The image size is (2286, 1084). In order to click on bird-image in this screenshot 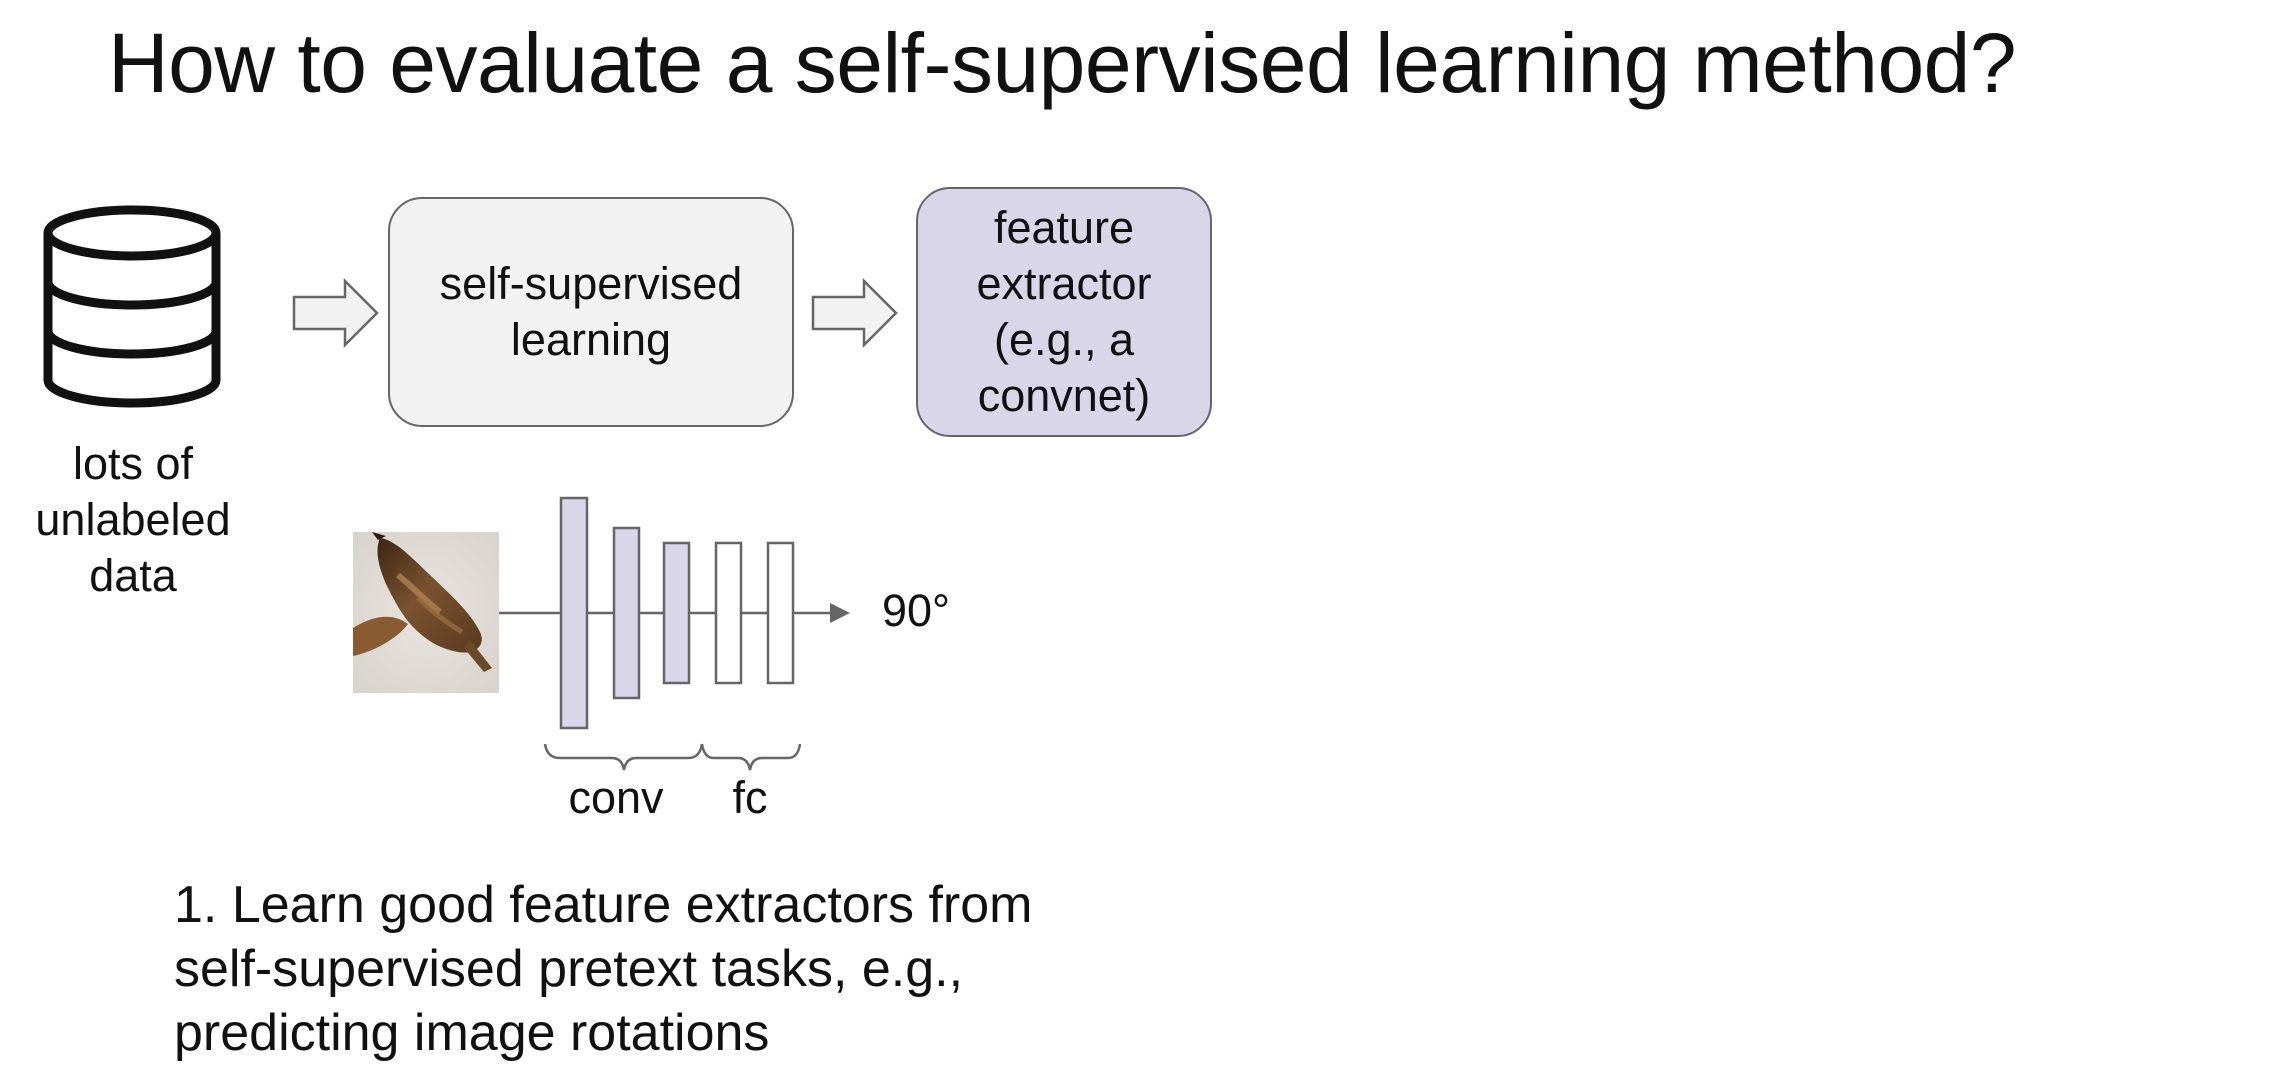, I will do `click(426, 612)`.